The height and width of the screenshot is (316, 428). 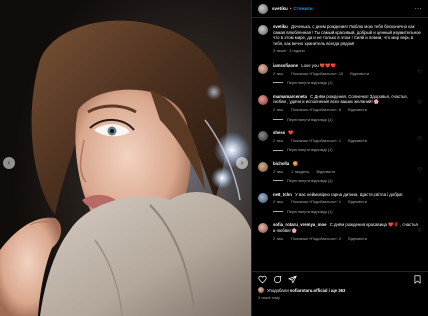 What do you see at coordinates (417, 279) in the screenshot?
I see `save-icon` at bounding box center [417, 279].